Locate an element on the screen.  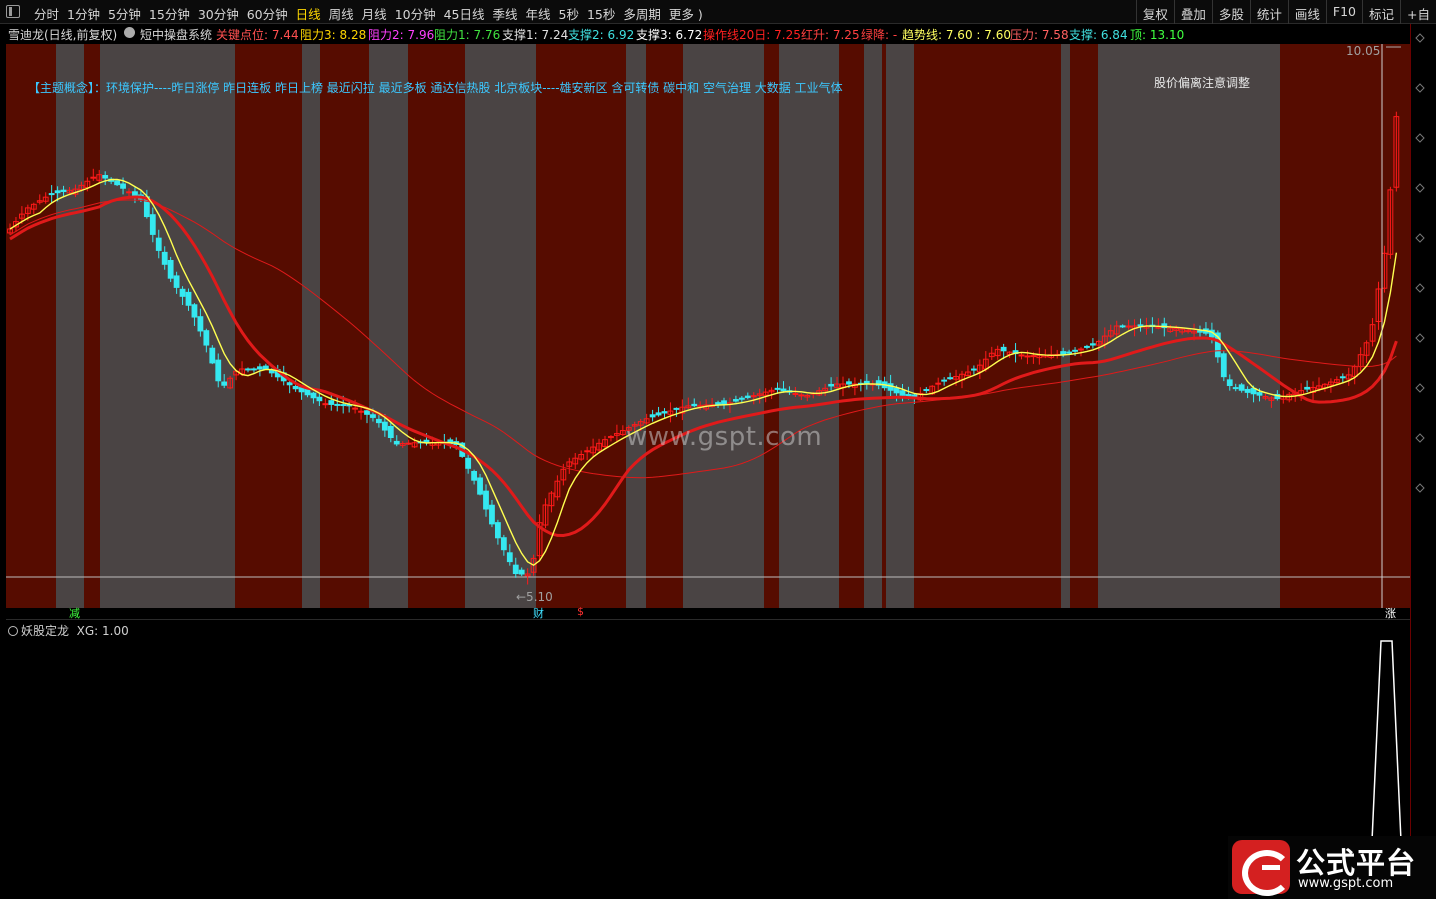
period-tab-6: 日线 is located at coordinates (308, 13).